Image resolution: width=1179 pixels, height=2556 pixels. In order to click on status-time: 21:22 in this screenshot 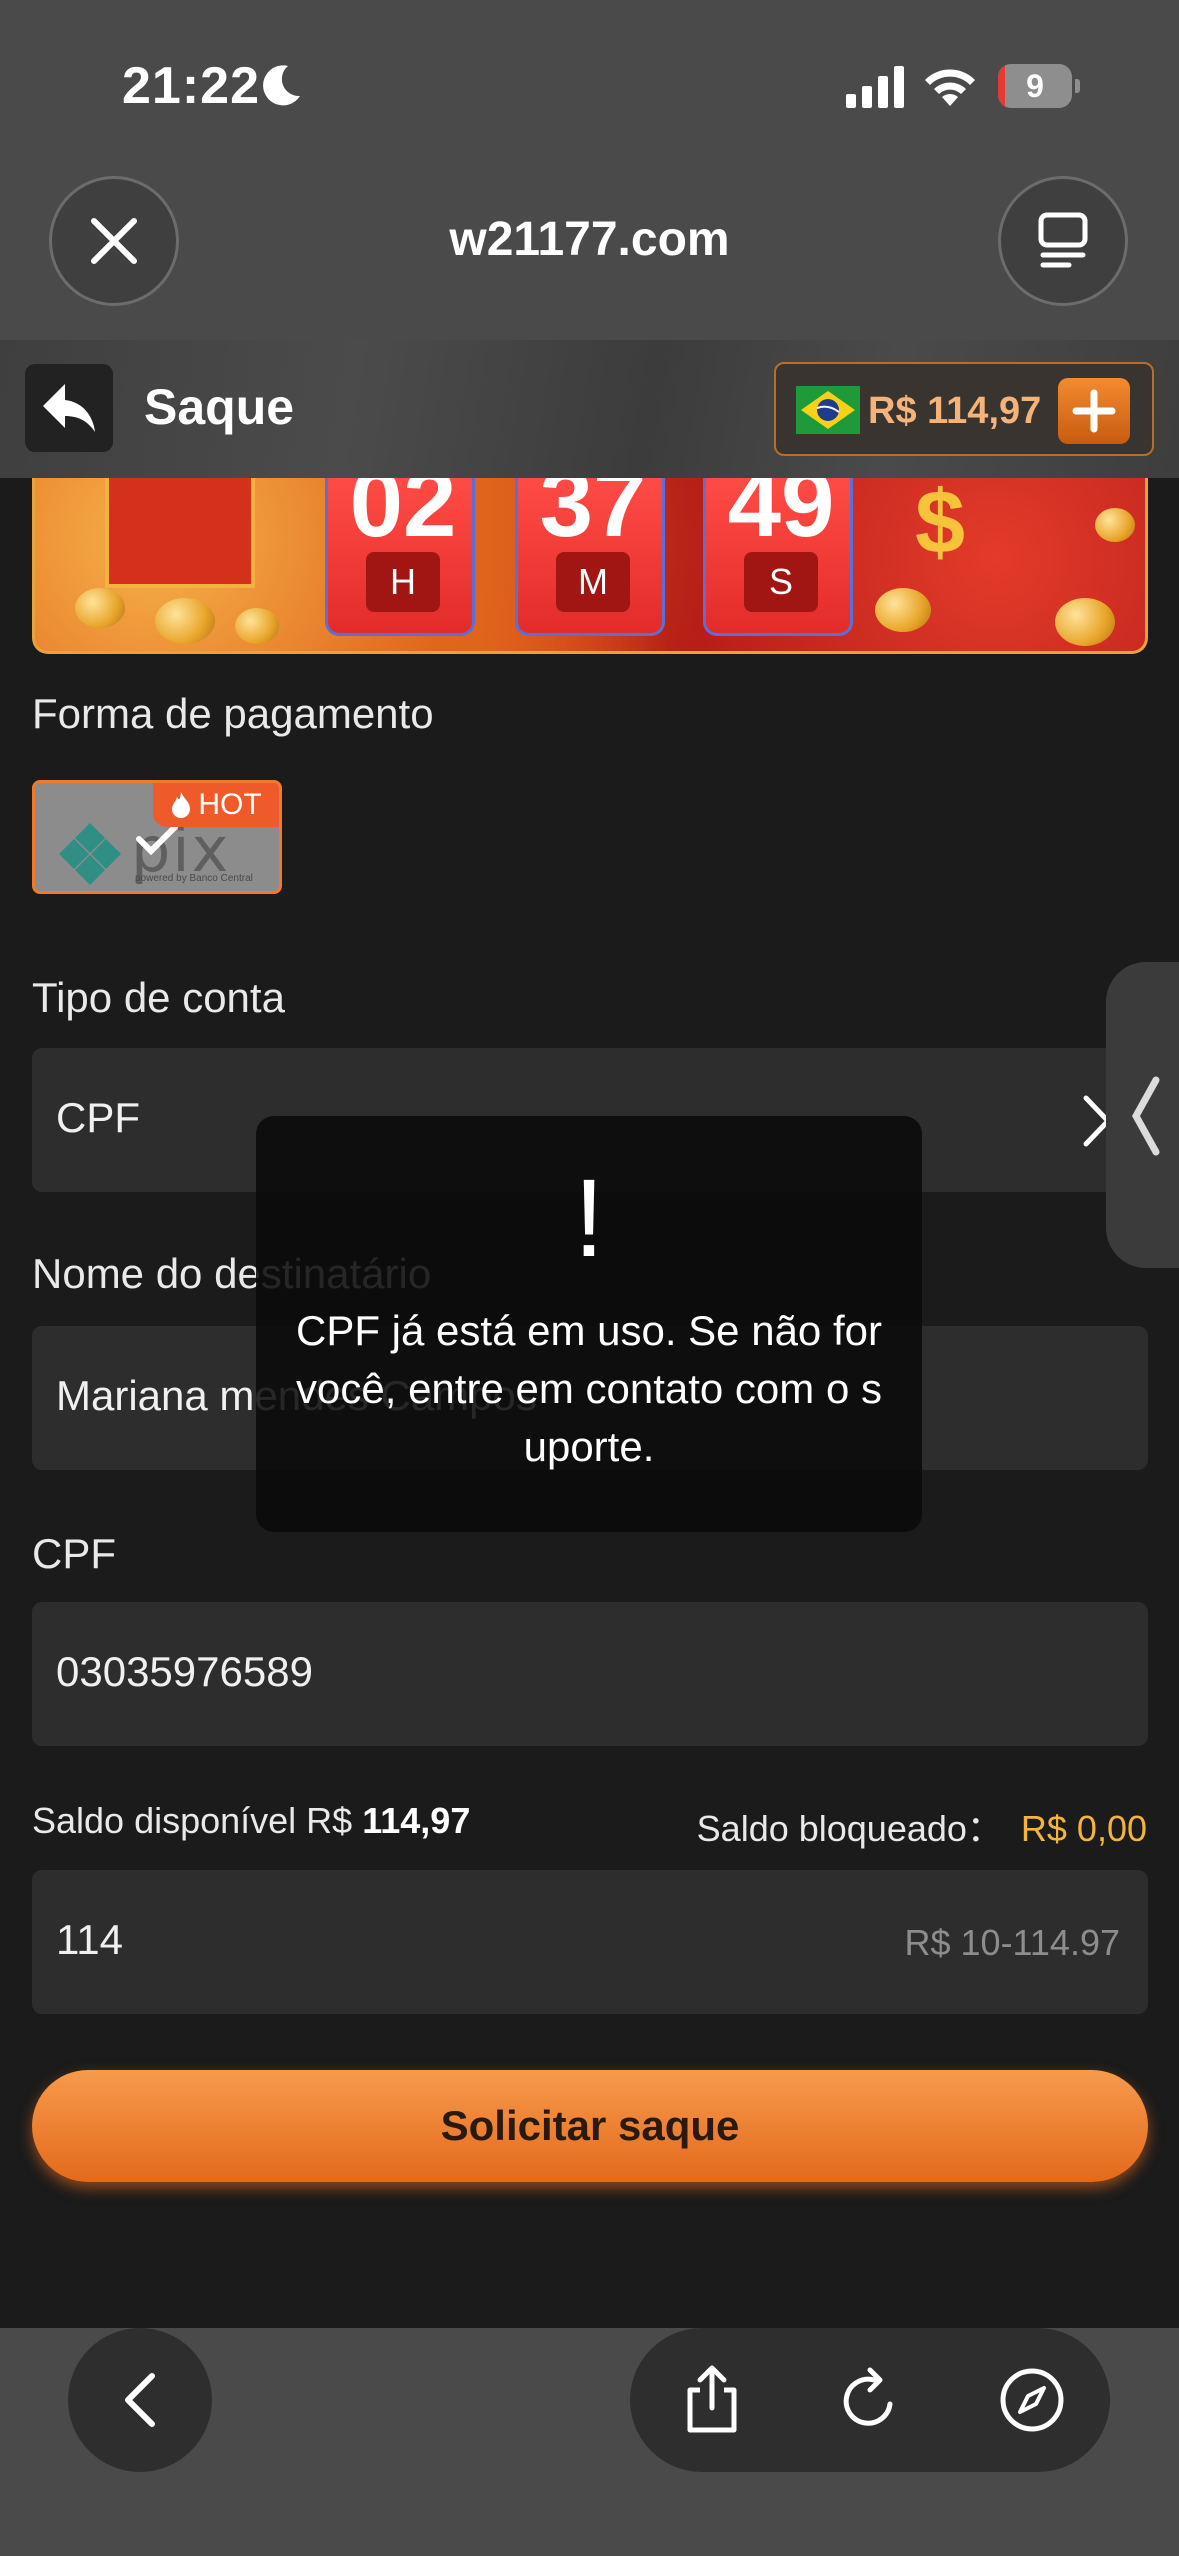, I will do `click(191, 86)`.